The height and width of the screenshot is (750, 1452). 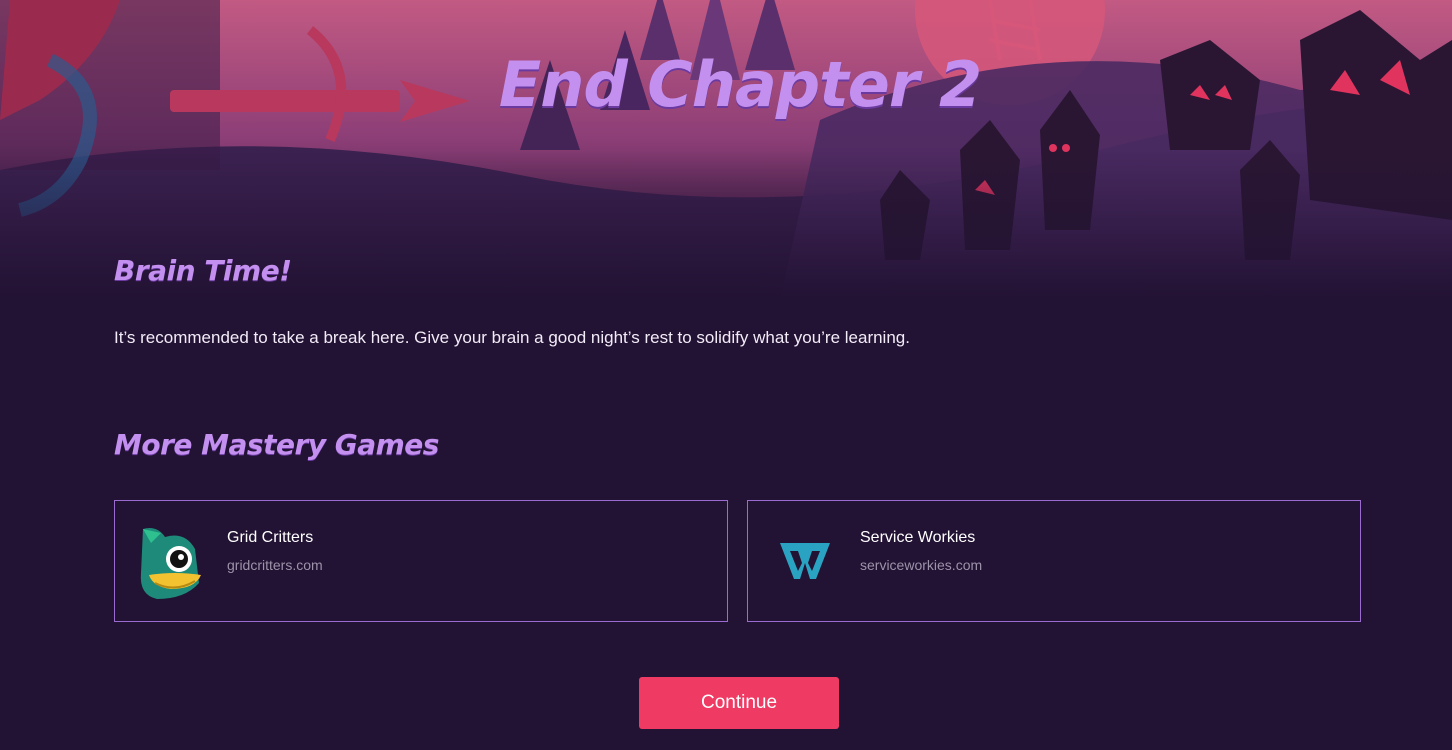 I want to click on game-url: gridcritters.com, so click(x=275, y=565).